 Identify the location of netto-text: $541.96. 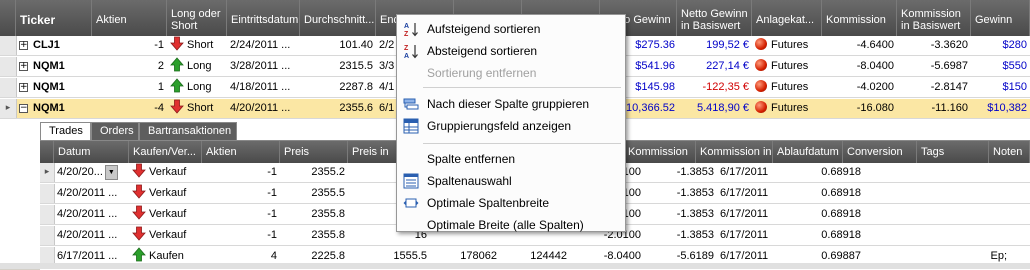
(655, 66).